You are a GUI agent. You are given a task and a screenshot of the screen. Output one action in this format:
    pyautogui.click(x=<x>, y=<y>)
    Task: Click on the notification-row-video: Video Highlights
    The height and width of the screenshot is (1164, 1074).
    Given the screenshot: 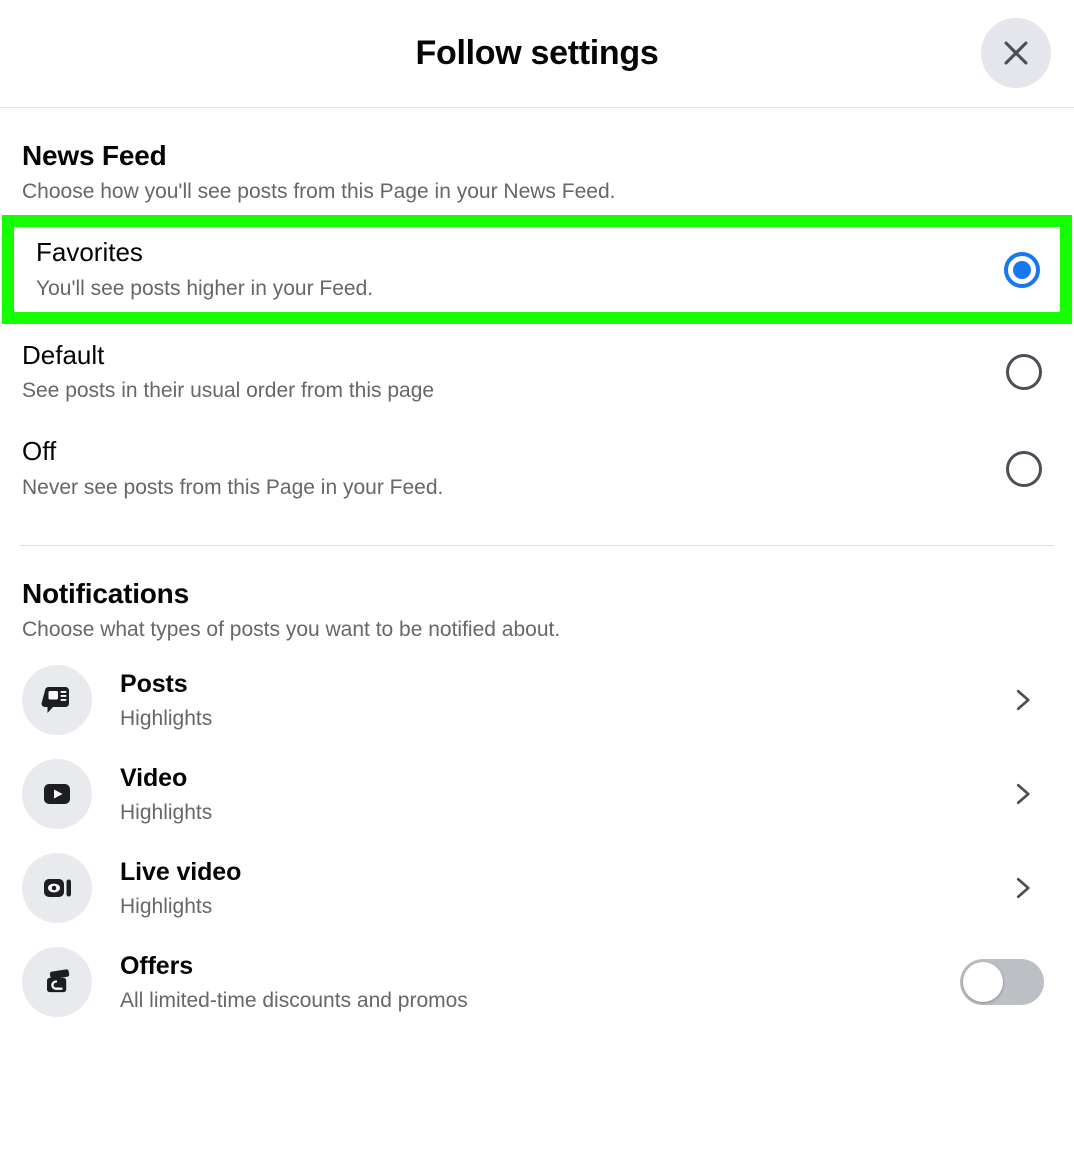 What is the action you would take?
    pyautogui.click(x=537, y=794)
    